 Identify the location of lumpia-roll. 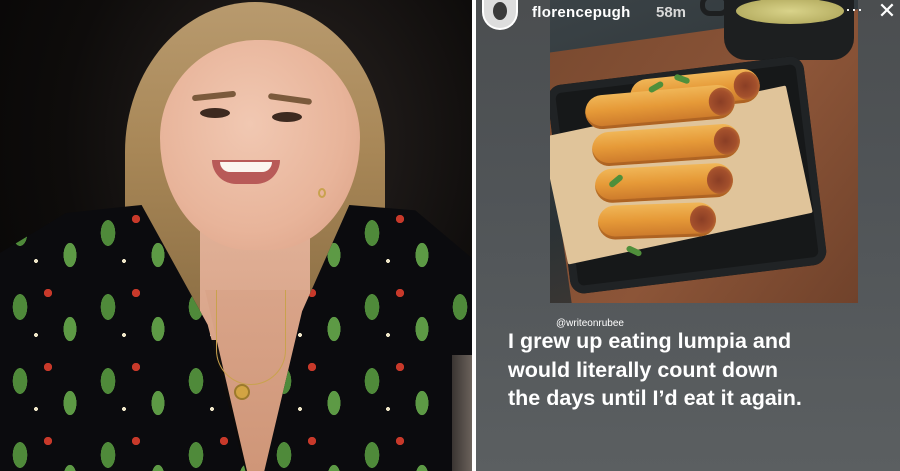
(657, 221).